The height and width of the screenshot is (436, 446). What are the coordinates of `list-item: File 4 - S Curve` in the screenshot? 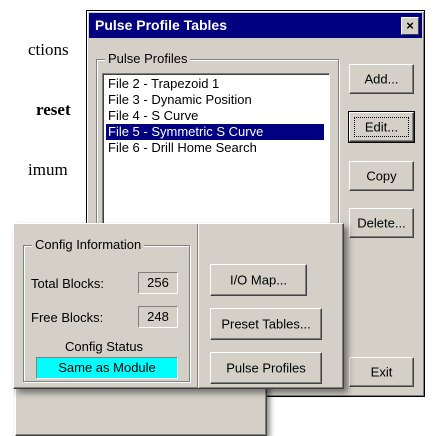 It's located at (215, 116).